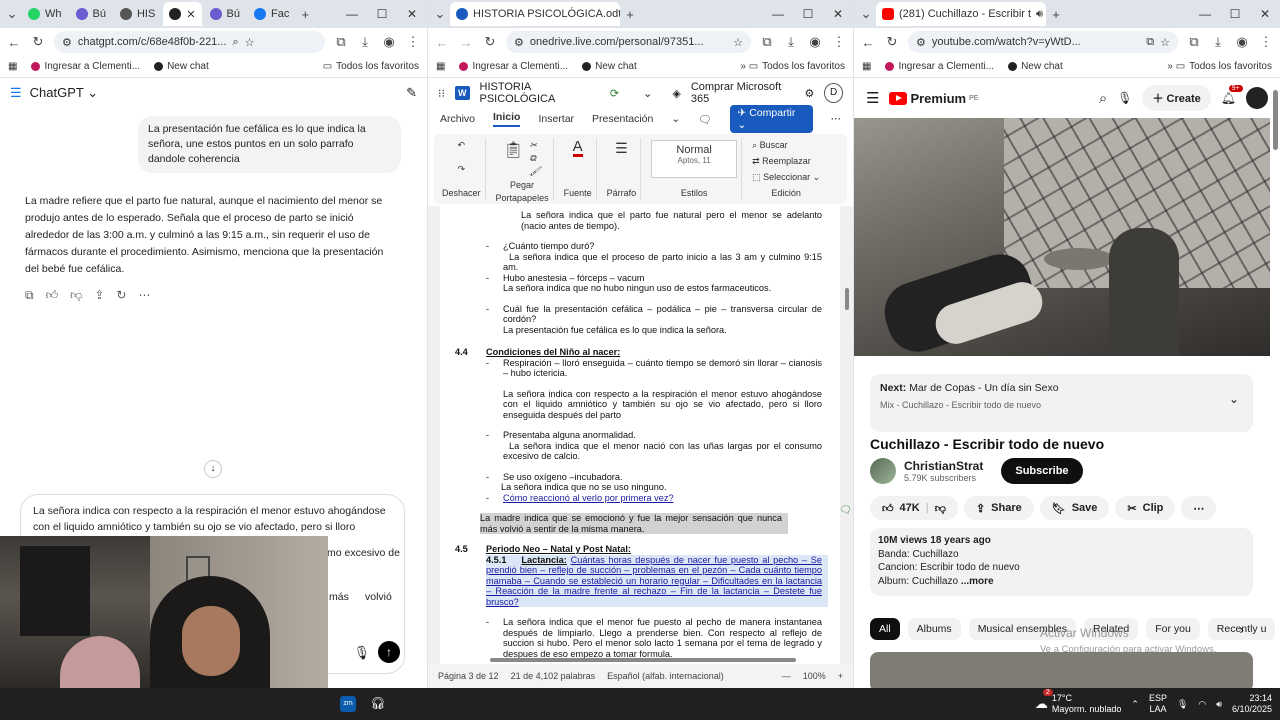 The width and height of the screenshot is (1280, 720). I want to click on tab-historia-doc: HISTORIA PSICOLÓGICA.odt✕, so click(535, 14).